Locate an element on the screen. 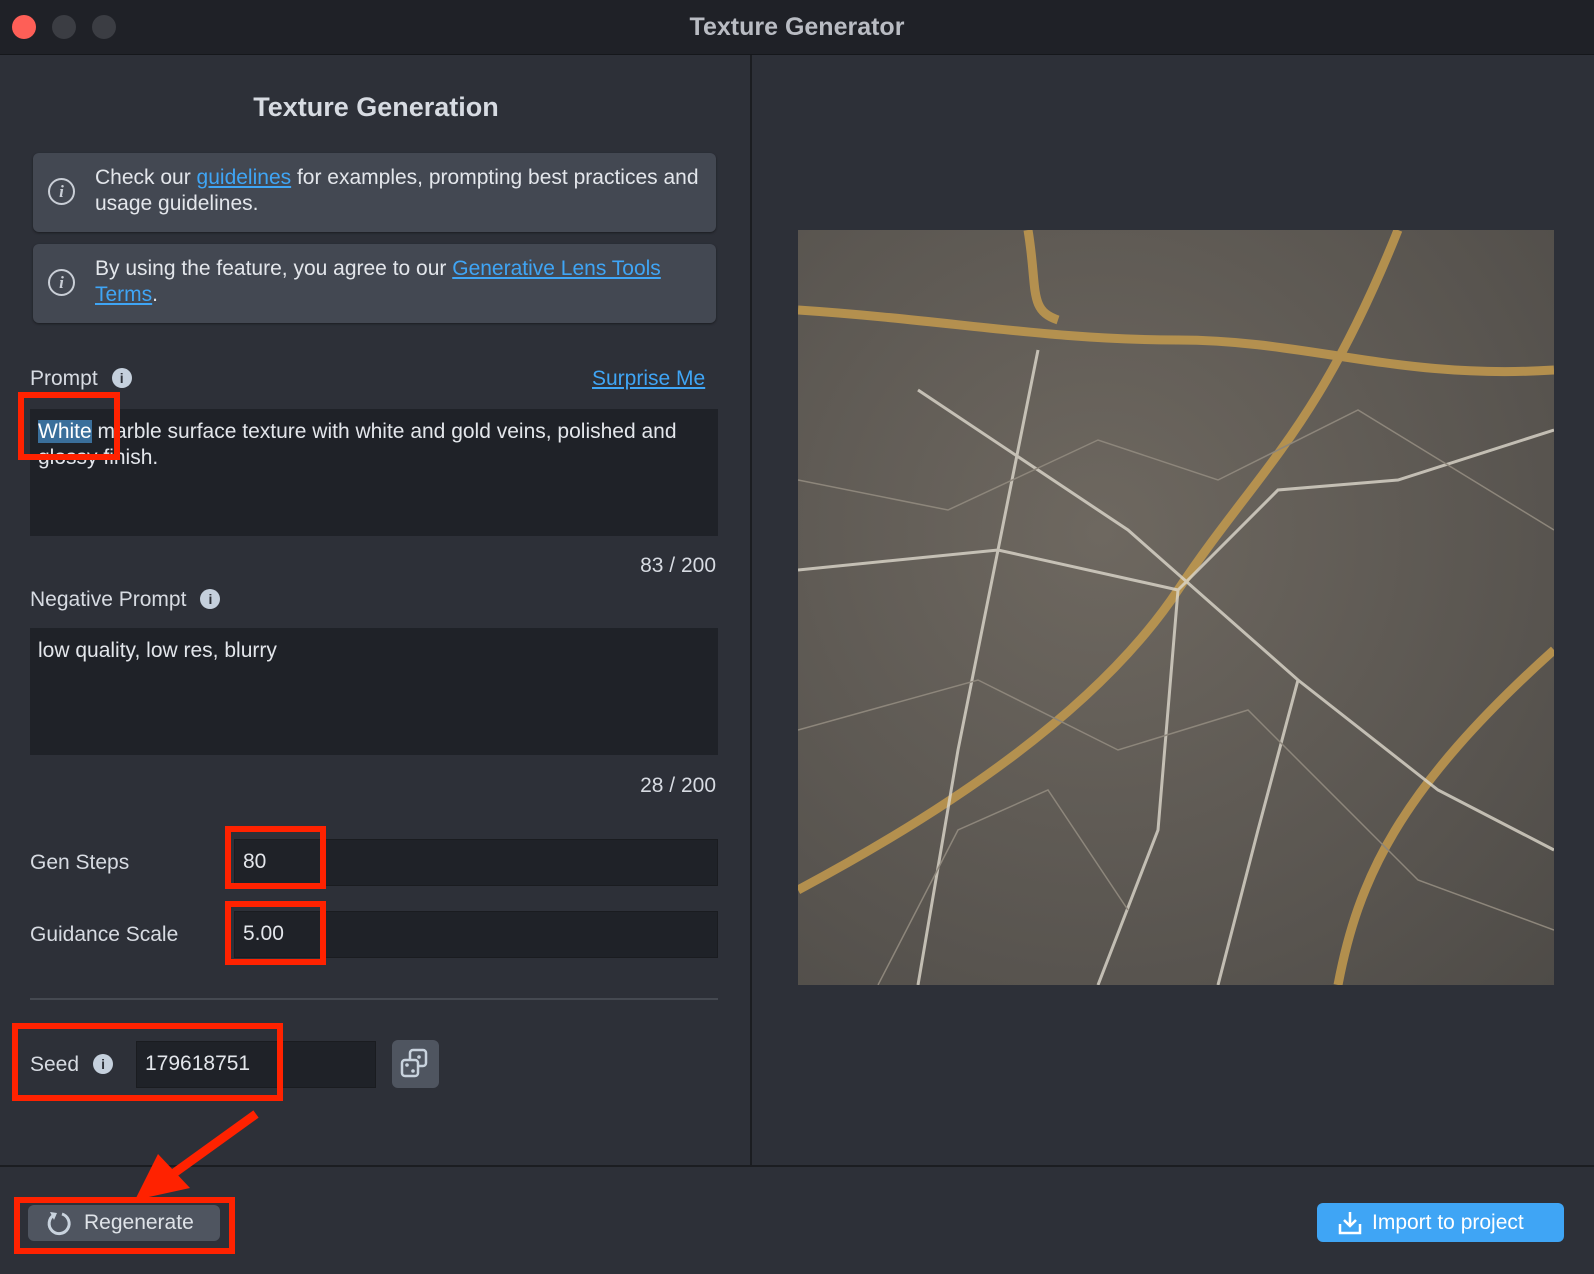 The height and width of the screenshot is (1274, 1594). import-to-project-button: Import to project is located at coordinates (1440, 1222).